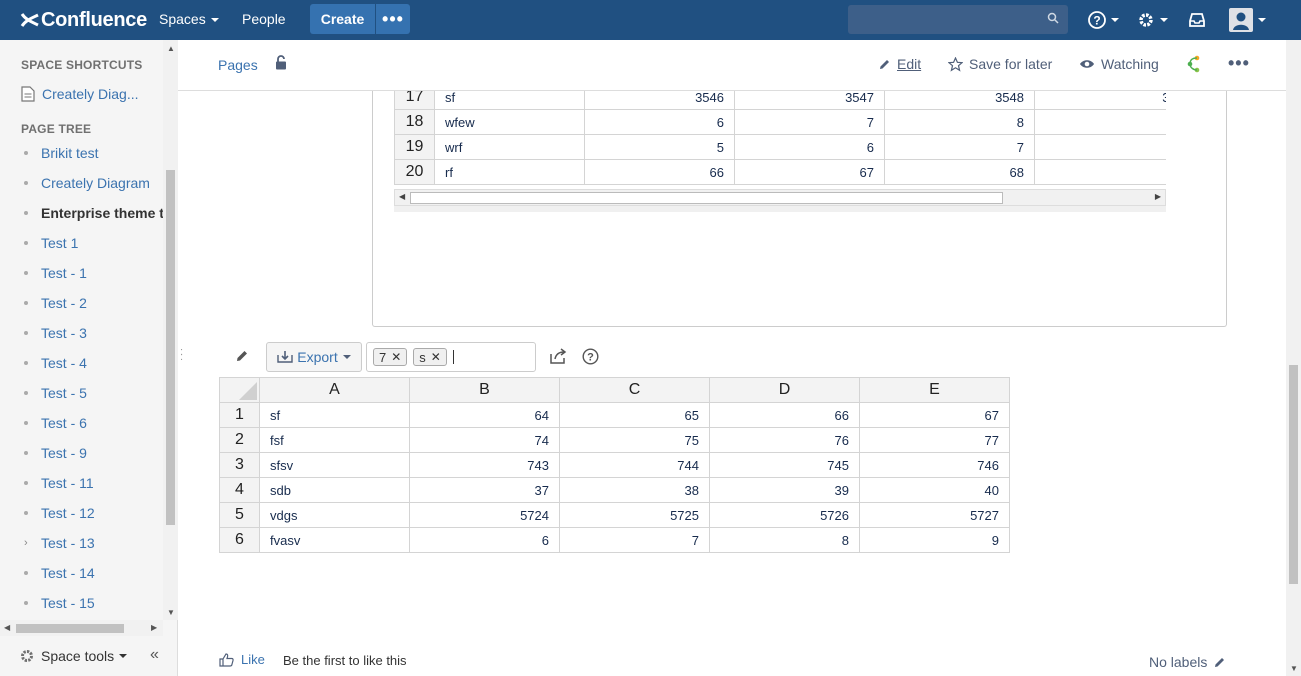 Image resolution: width=1301 pixels, height=676 pixels. What do you see at coordinates (239, 440) in the screenshot?
I see `row-number: 2` at bounding box center [239, 440].